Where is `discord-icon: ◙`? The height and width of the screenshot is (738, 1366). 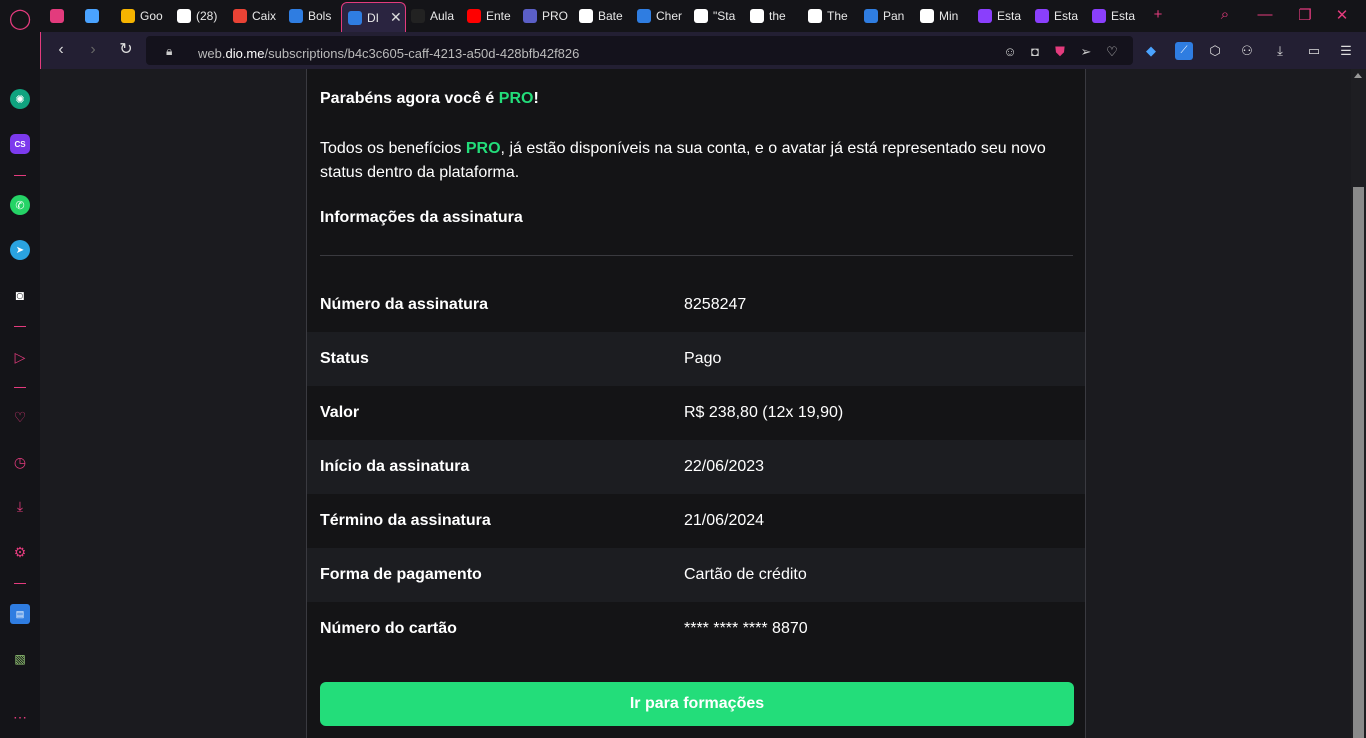
discord-icon: ◙ is located at coordinates (20, 295).